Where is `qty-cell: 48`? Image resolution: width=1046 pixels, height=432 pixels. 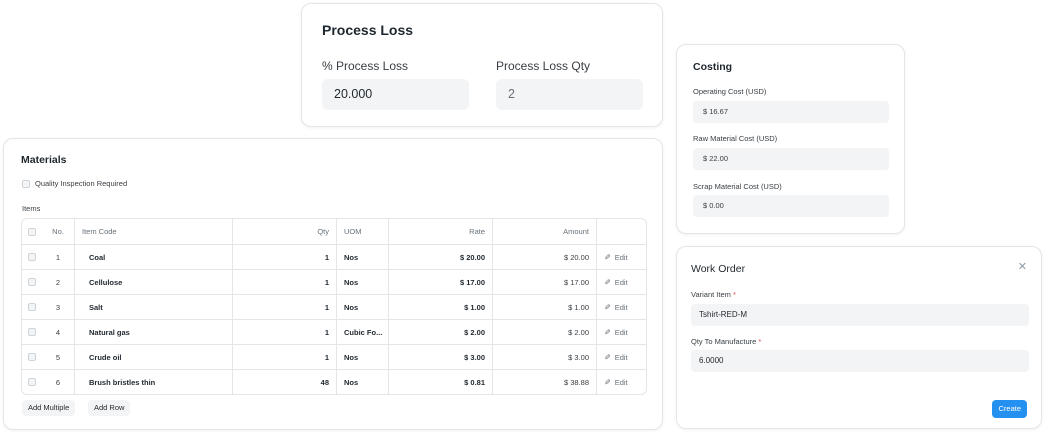 qty-cell: 48 is located at coordinates (284, 382).